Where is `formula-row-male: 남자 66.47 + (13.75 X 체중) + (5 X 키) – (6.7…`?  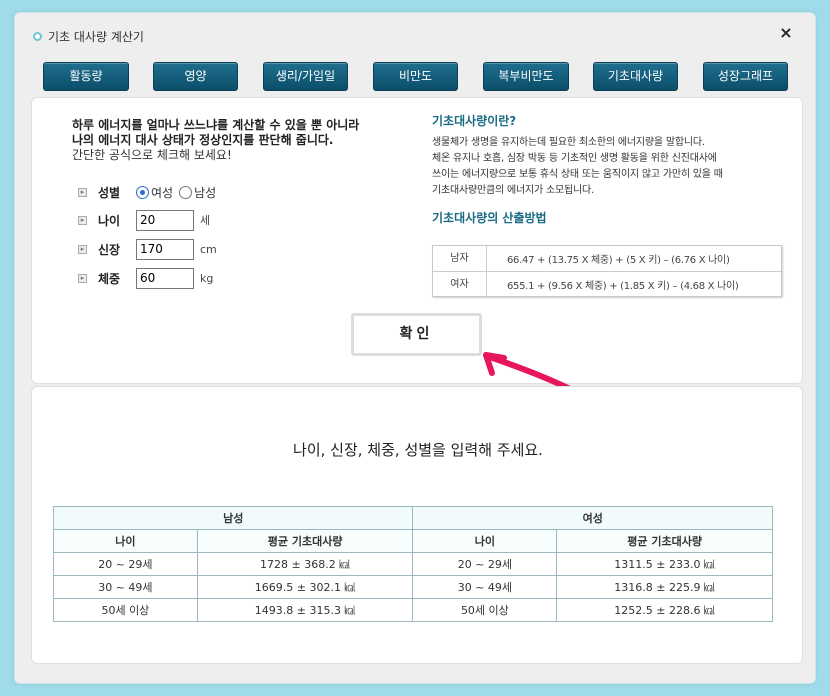 formula-row-male: 남자 66.47 + (13.75 X 체중) + (5 X 키) – (6.7… is located at coordinates (607, 258).